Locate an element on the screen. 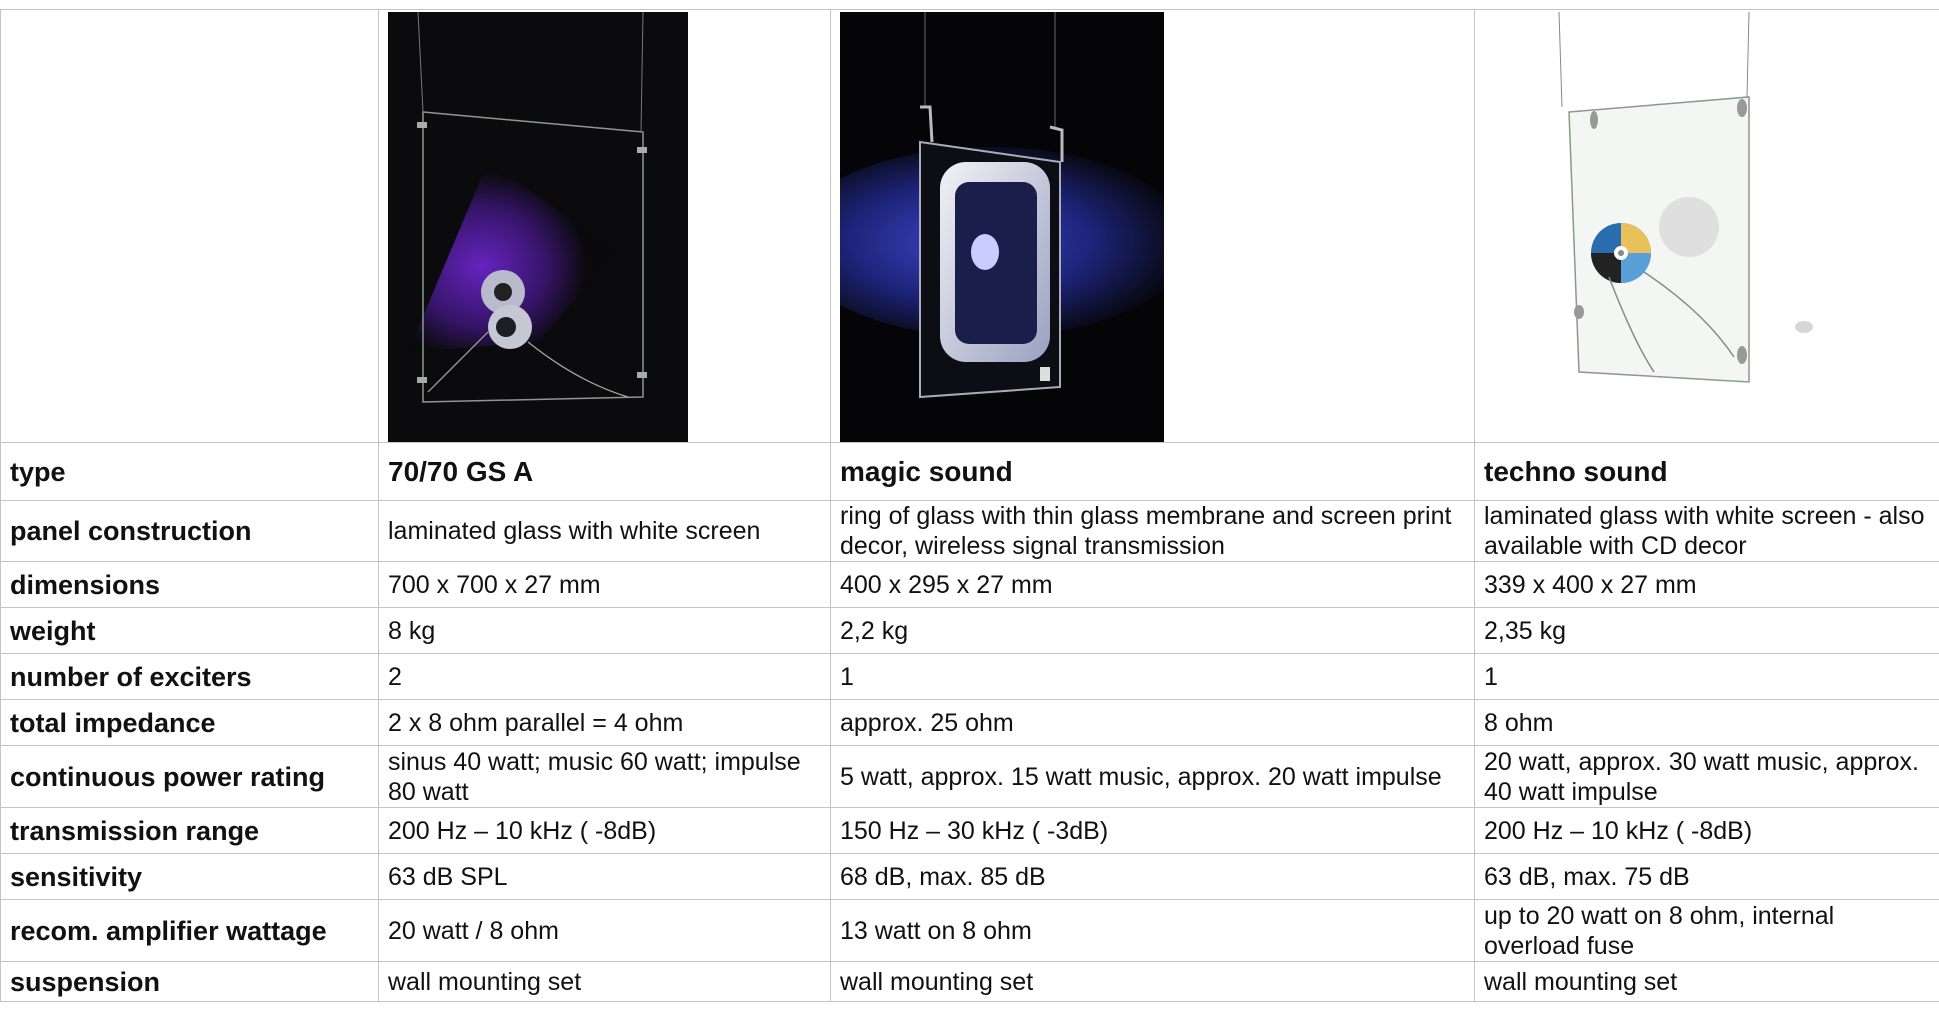  weight-row: weight 8 kg 2,2 kg 2,35 kg is located at coordinates (969, 630).